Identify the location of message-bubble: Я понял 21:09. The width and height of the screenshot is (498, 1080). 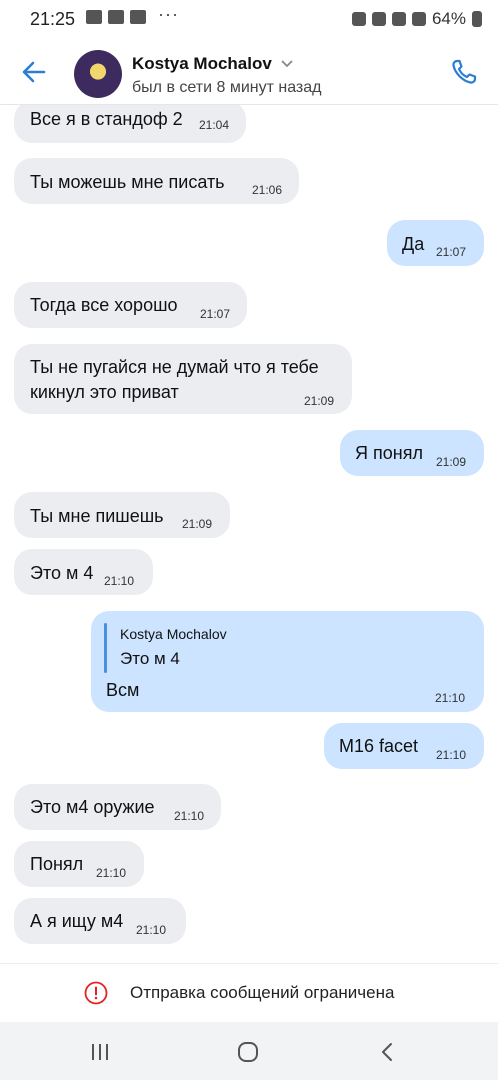
(412, 453).